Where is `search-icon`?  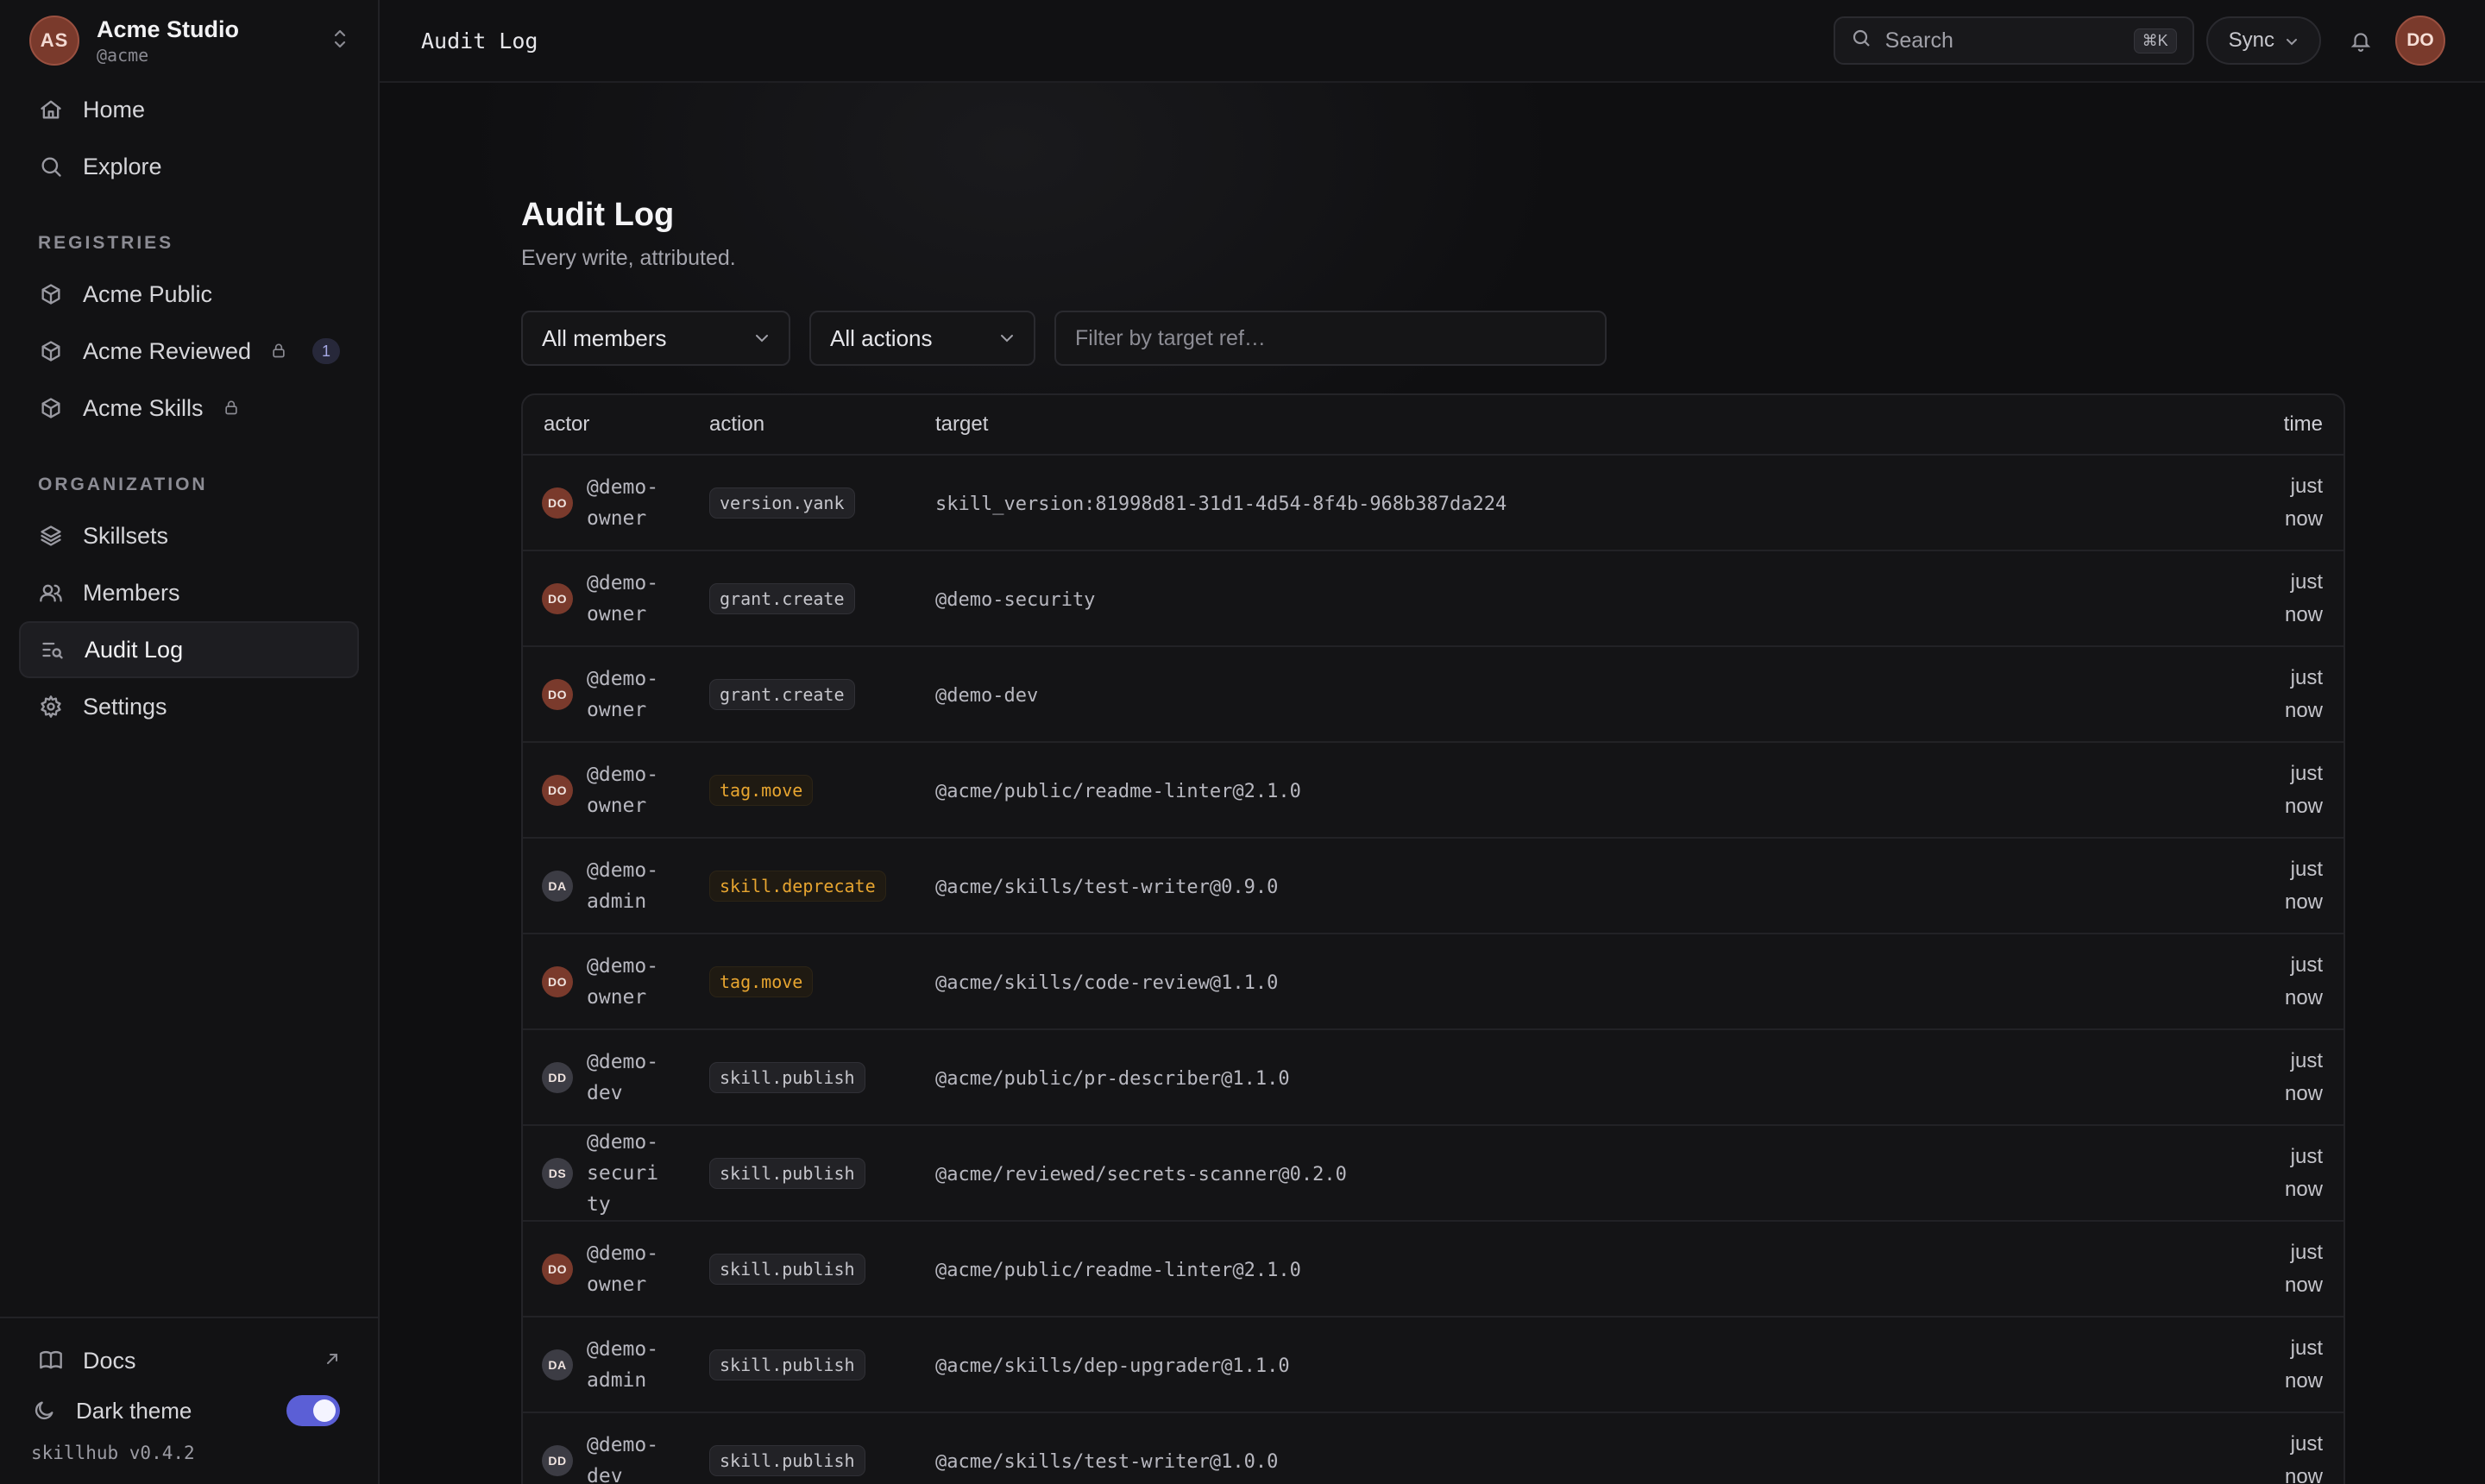
search-icon is located at coordinates (51, 167).